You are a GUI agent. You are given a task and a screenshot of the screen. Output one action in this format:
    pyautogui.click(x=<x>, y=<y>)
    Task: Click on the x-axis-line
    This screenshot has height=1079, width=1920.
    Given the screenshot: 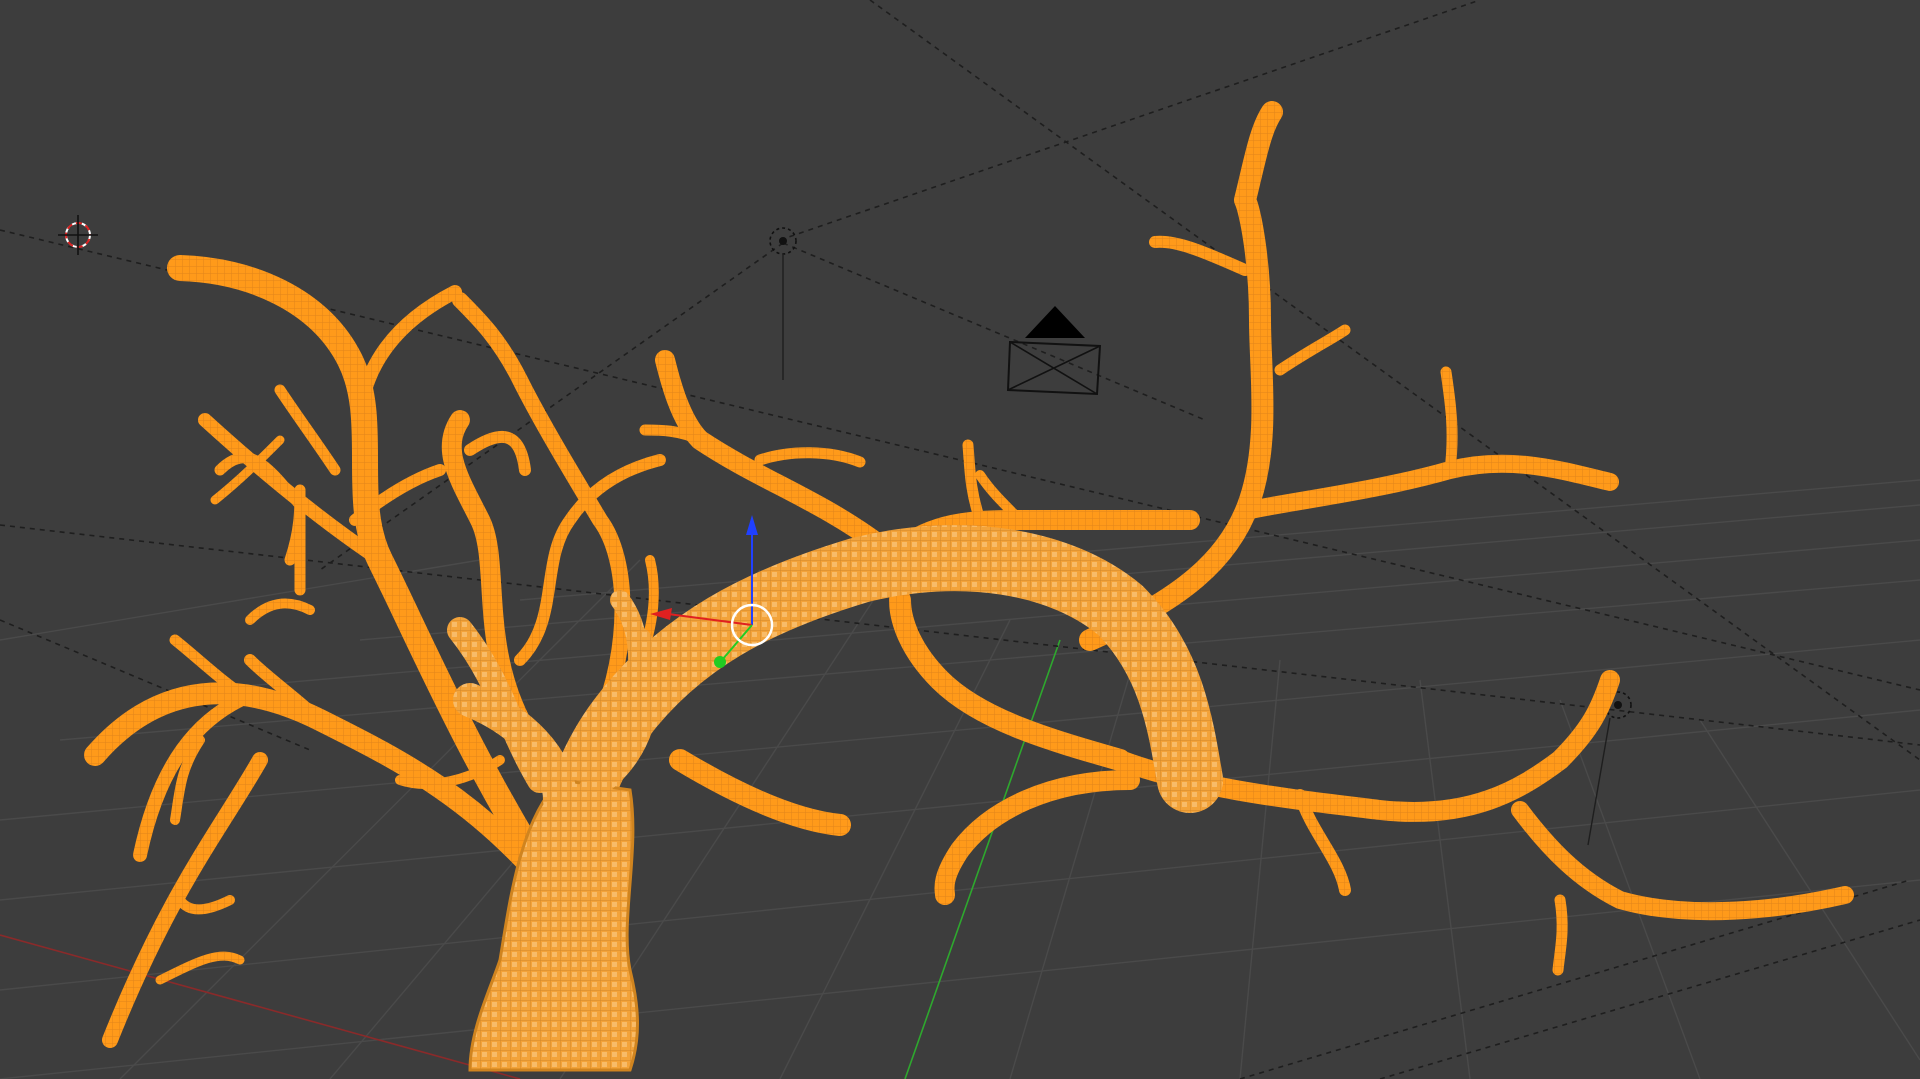 What is the action you would take?
    pyautogui.click(x=260, y=1006)
    